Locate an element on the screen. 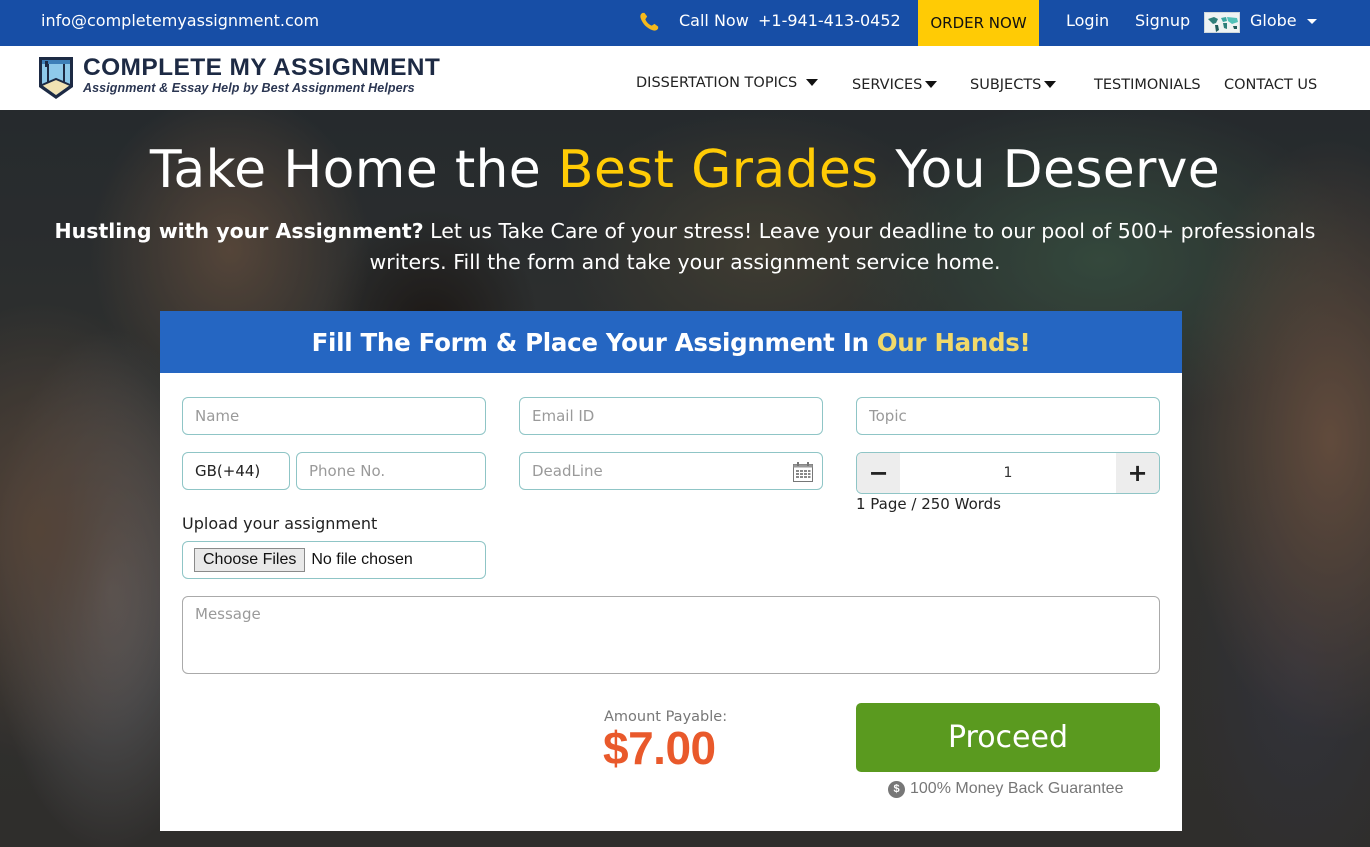 Image resolution: width=1370 pixels, height=847 pixels. phone-icon is located at coordinates (649, 22).